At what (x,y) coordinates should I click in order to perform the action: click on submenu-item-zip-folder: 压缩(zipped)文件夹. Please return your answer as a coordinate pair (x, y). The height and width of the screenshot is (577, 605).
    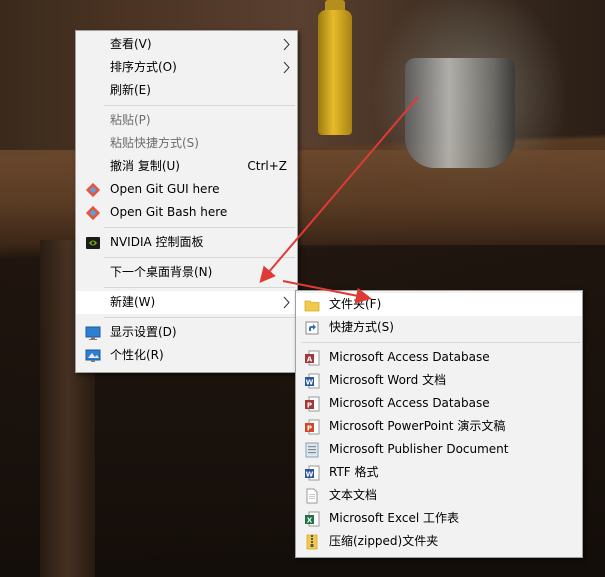
    Looking at the image, I should click on (439, 541).